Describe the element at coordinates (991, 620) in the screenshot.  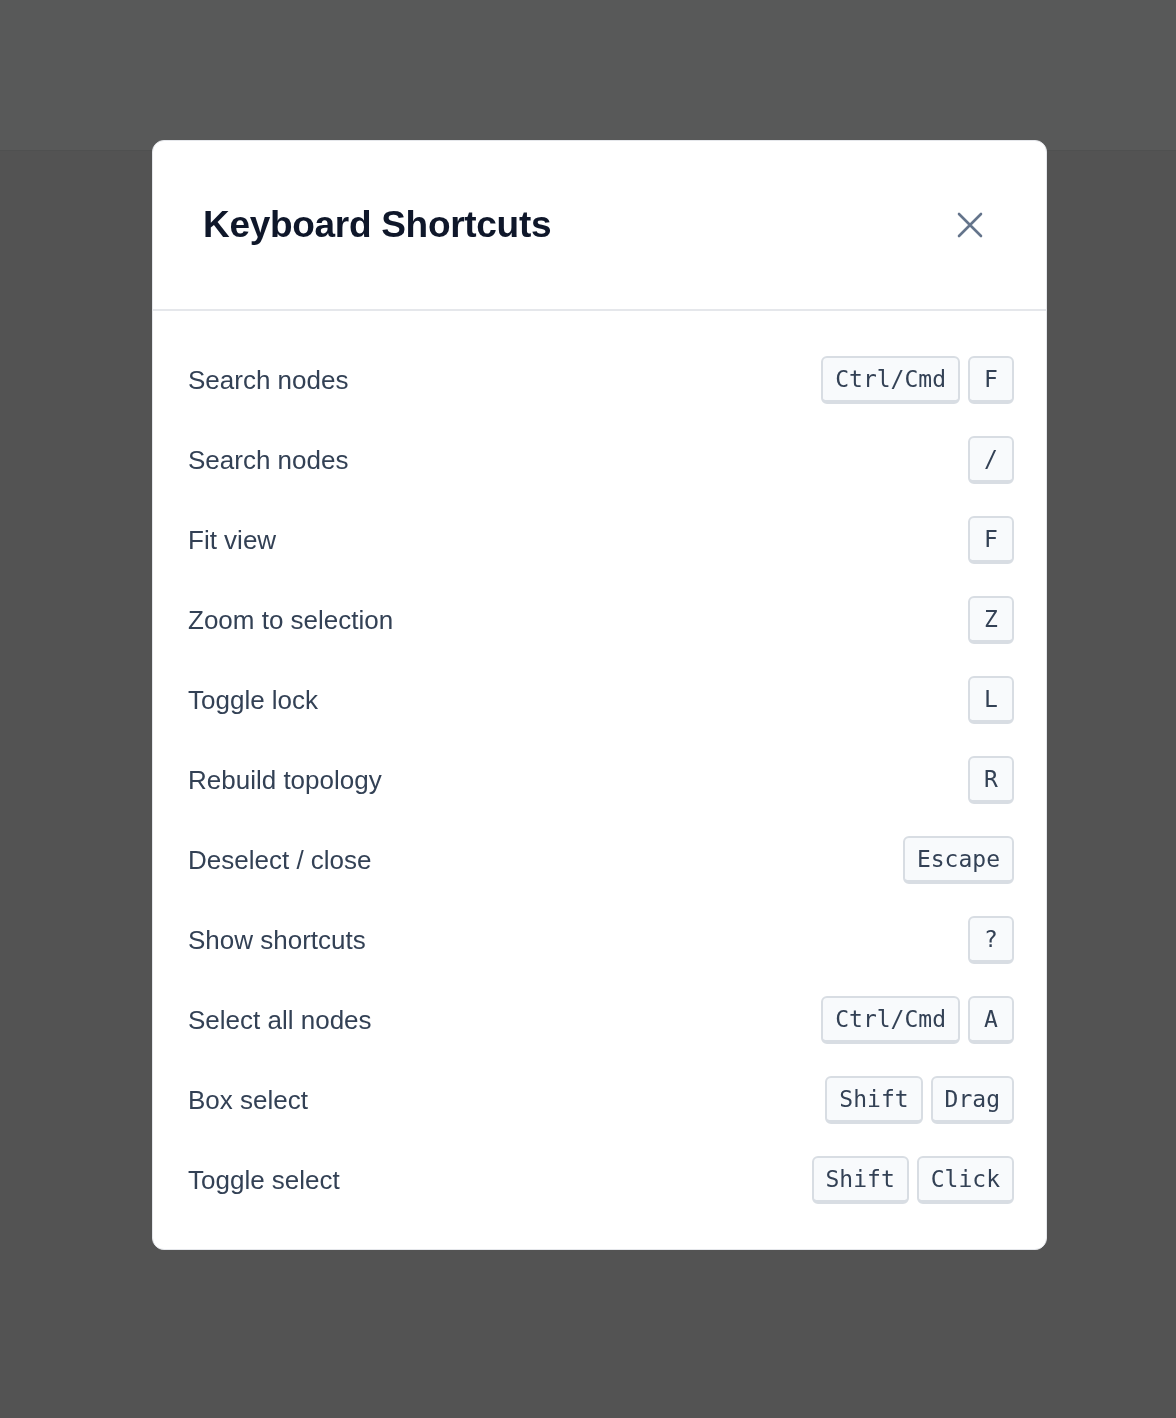
I see `key-cap: Z` at that location.